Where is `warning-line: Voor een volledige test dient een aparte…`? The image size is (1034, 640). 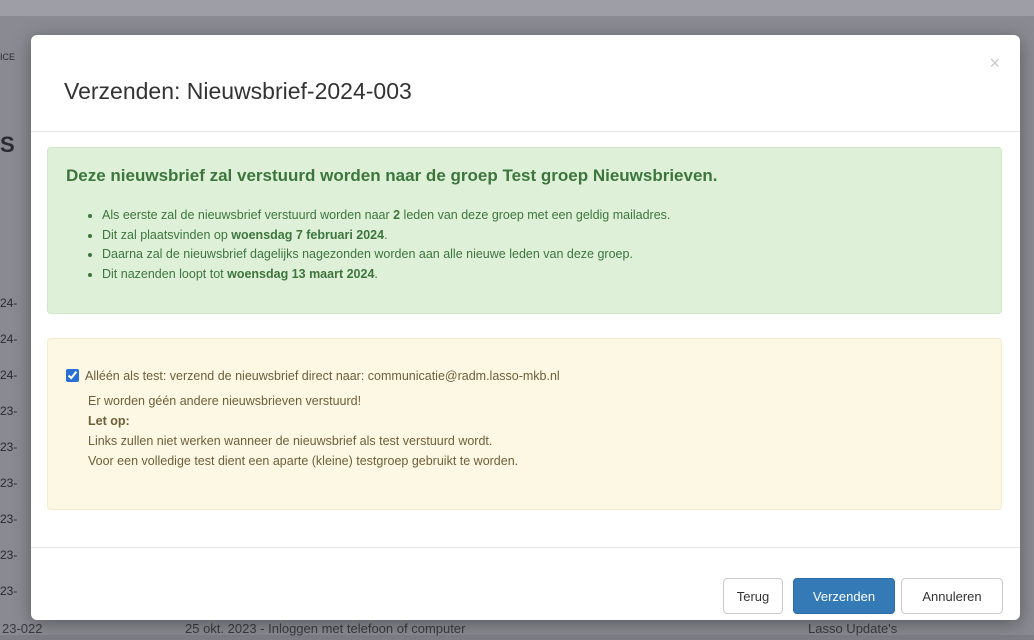
warning-line: Voor een volledige test dient een aparte… is located at coordinates (303, 461).